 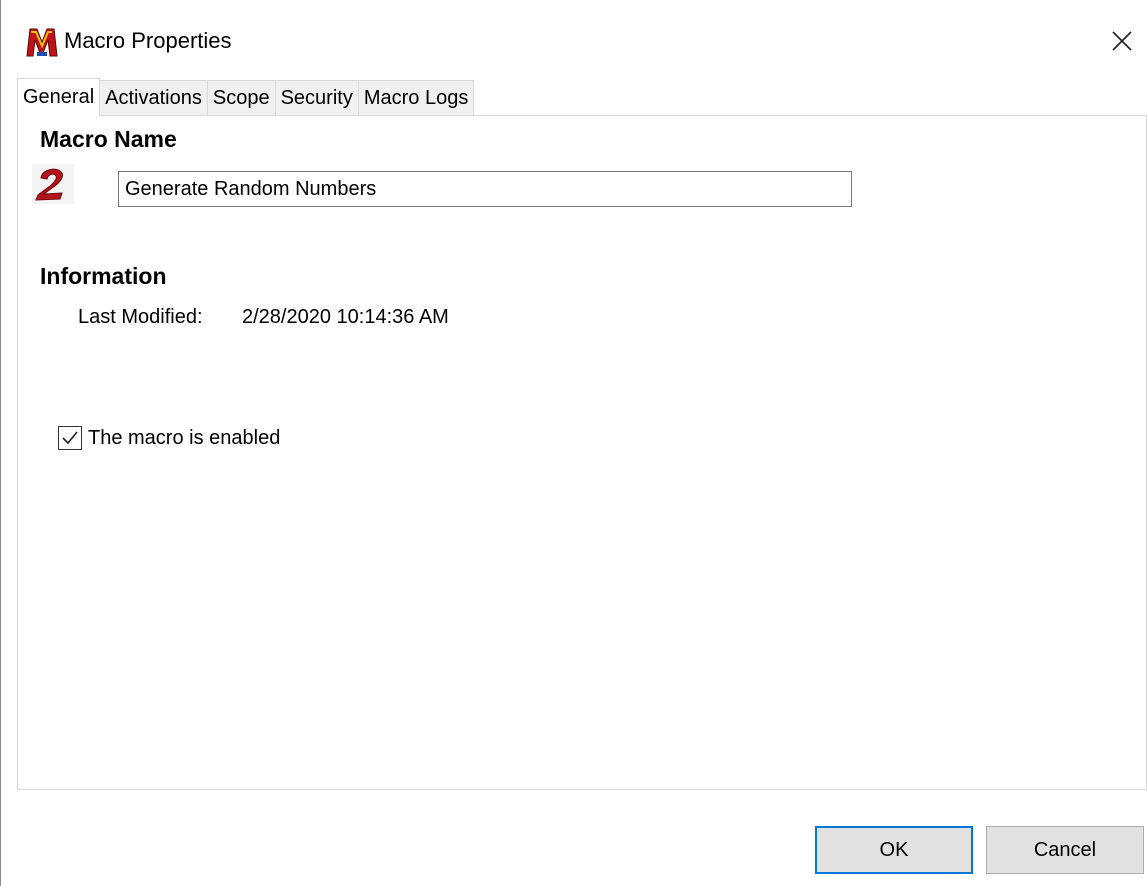 What do you see at coordinates (108, 276) in the screenshot?
I see `information-heading: Information` at bounding box center [108, 276].